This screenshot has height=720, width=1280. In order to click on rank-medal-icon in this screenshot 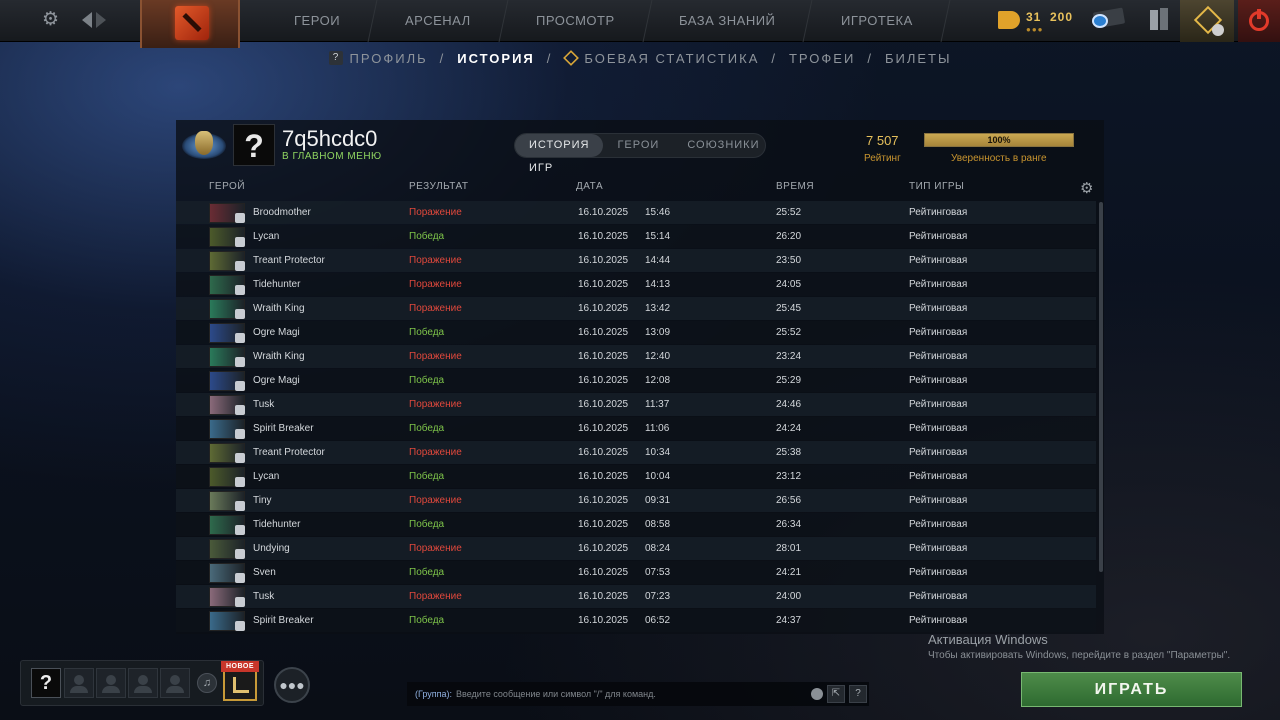, I will do `click(204, 146)`.